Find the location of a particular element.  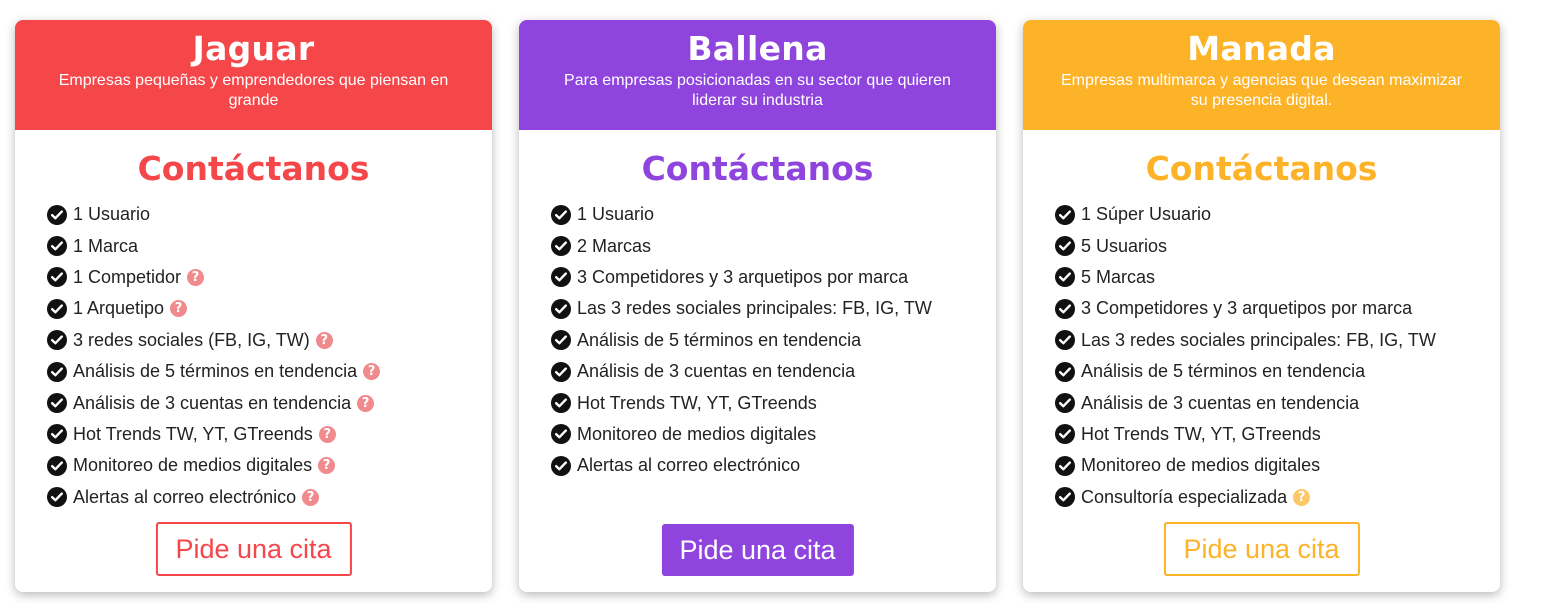

feature-item: Hot Trends TW, YT, GTreends? is located at coordinates (269, 434).